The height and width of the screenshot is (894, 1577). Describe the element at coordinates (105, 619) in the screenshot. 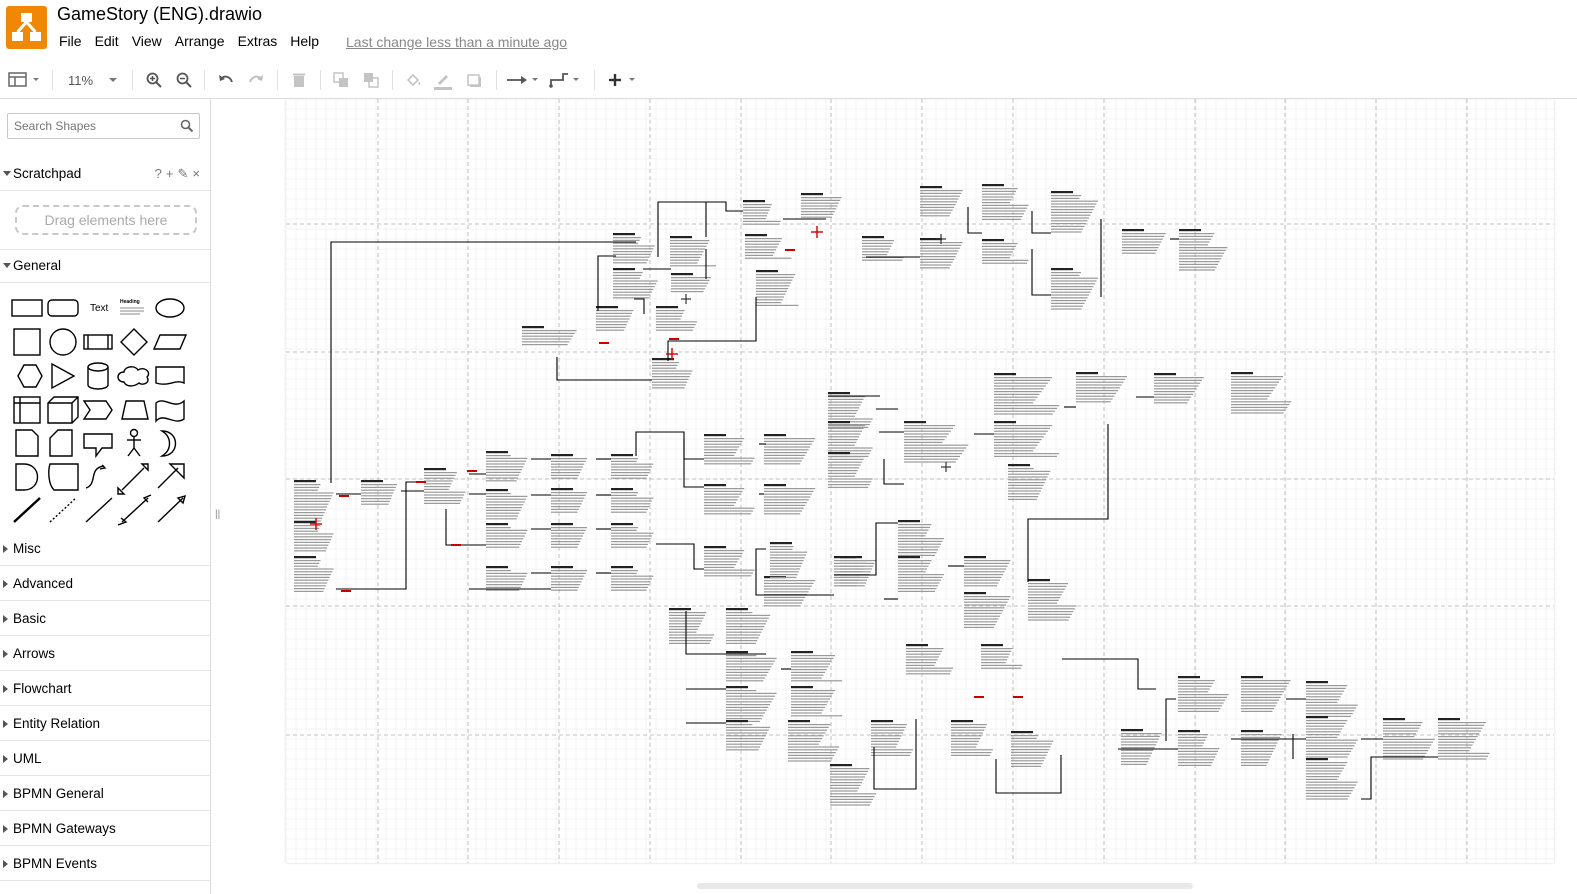

I see `section-basic: Basic` at that location.